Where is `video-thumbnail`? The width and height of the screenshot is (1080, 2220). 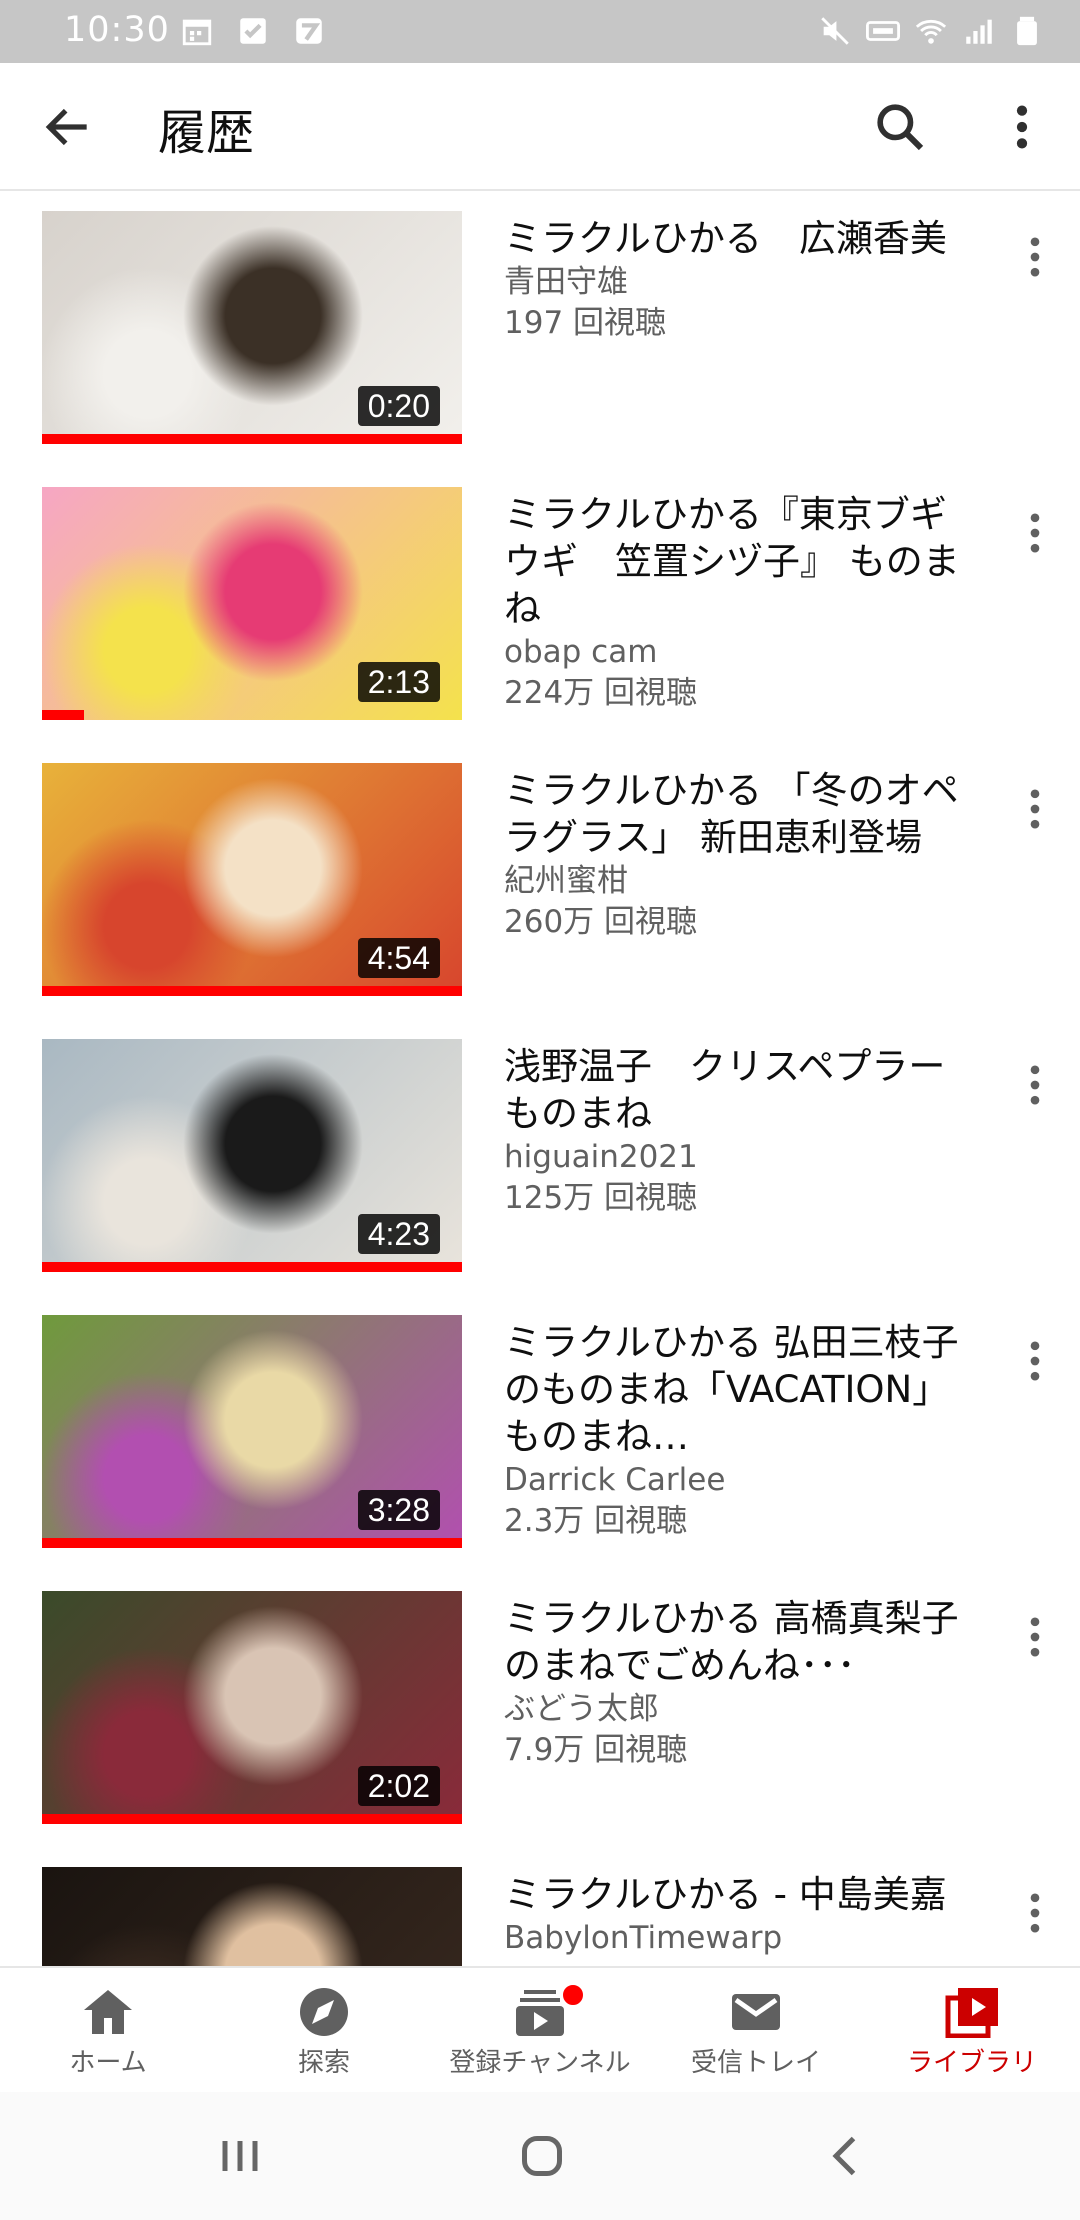
video-thumbnail is located at coordinates (252, 1916).